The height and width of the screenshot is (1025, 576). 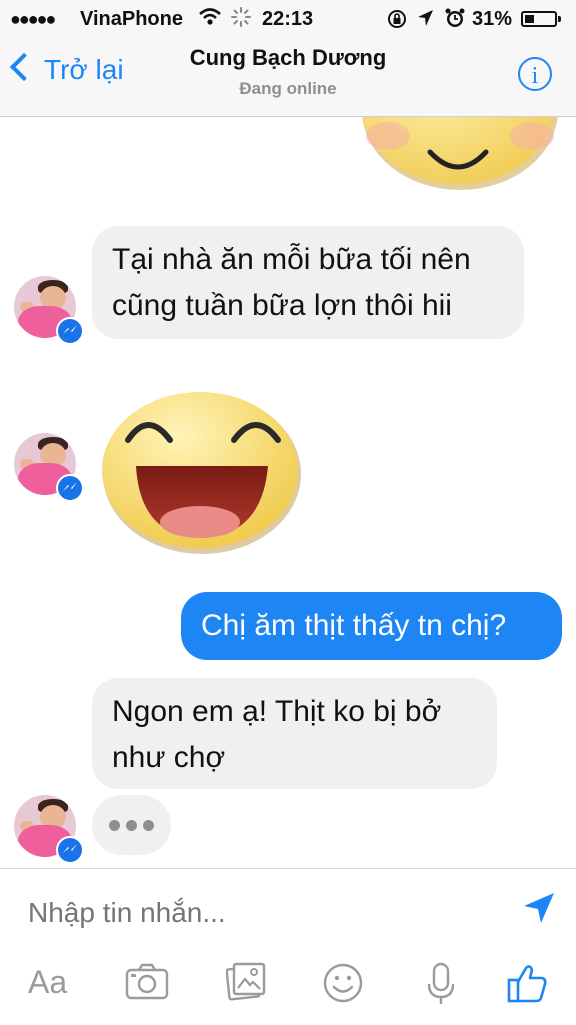 What do you see at coordinates (33, 19) in the screenshot?
I see `signal-strength: ●●●●●` at bounding box center [33, 19].